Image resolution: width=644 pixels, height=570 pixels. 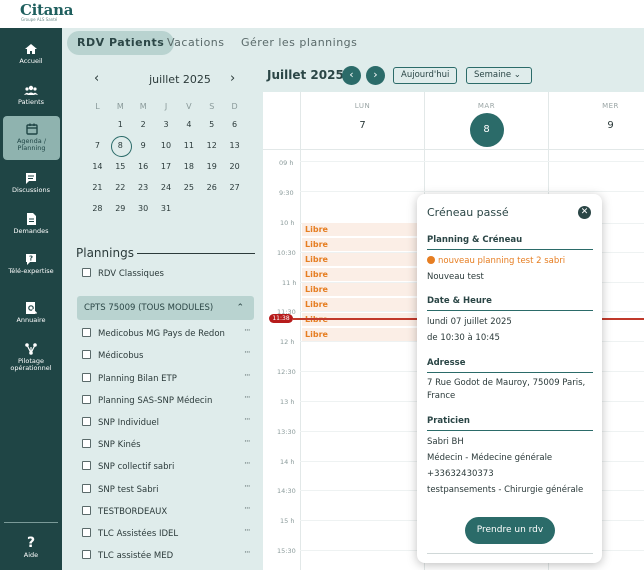 I want to click on planning-item: SNP test Sabri, so click(x=120, y=489).